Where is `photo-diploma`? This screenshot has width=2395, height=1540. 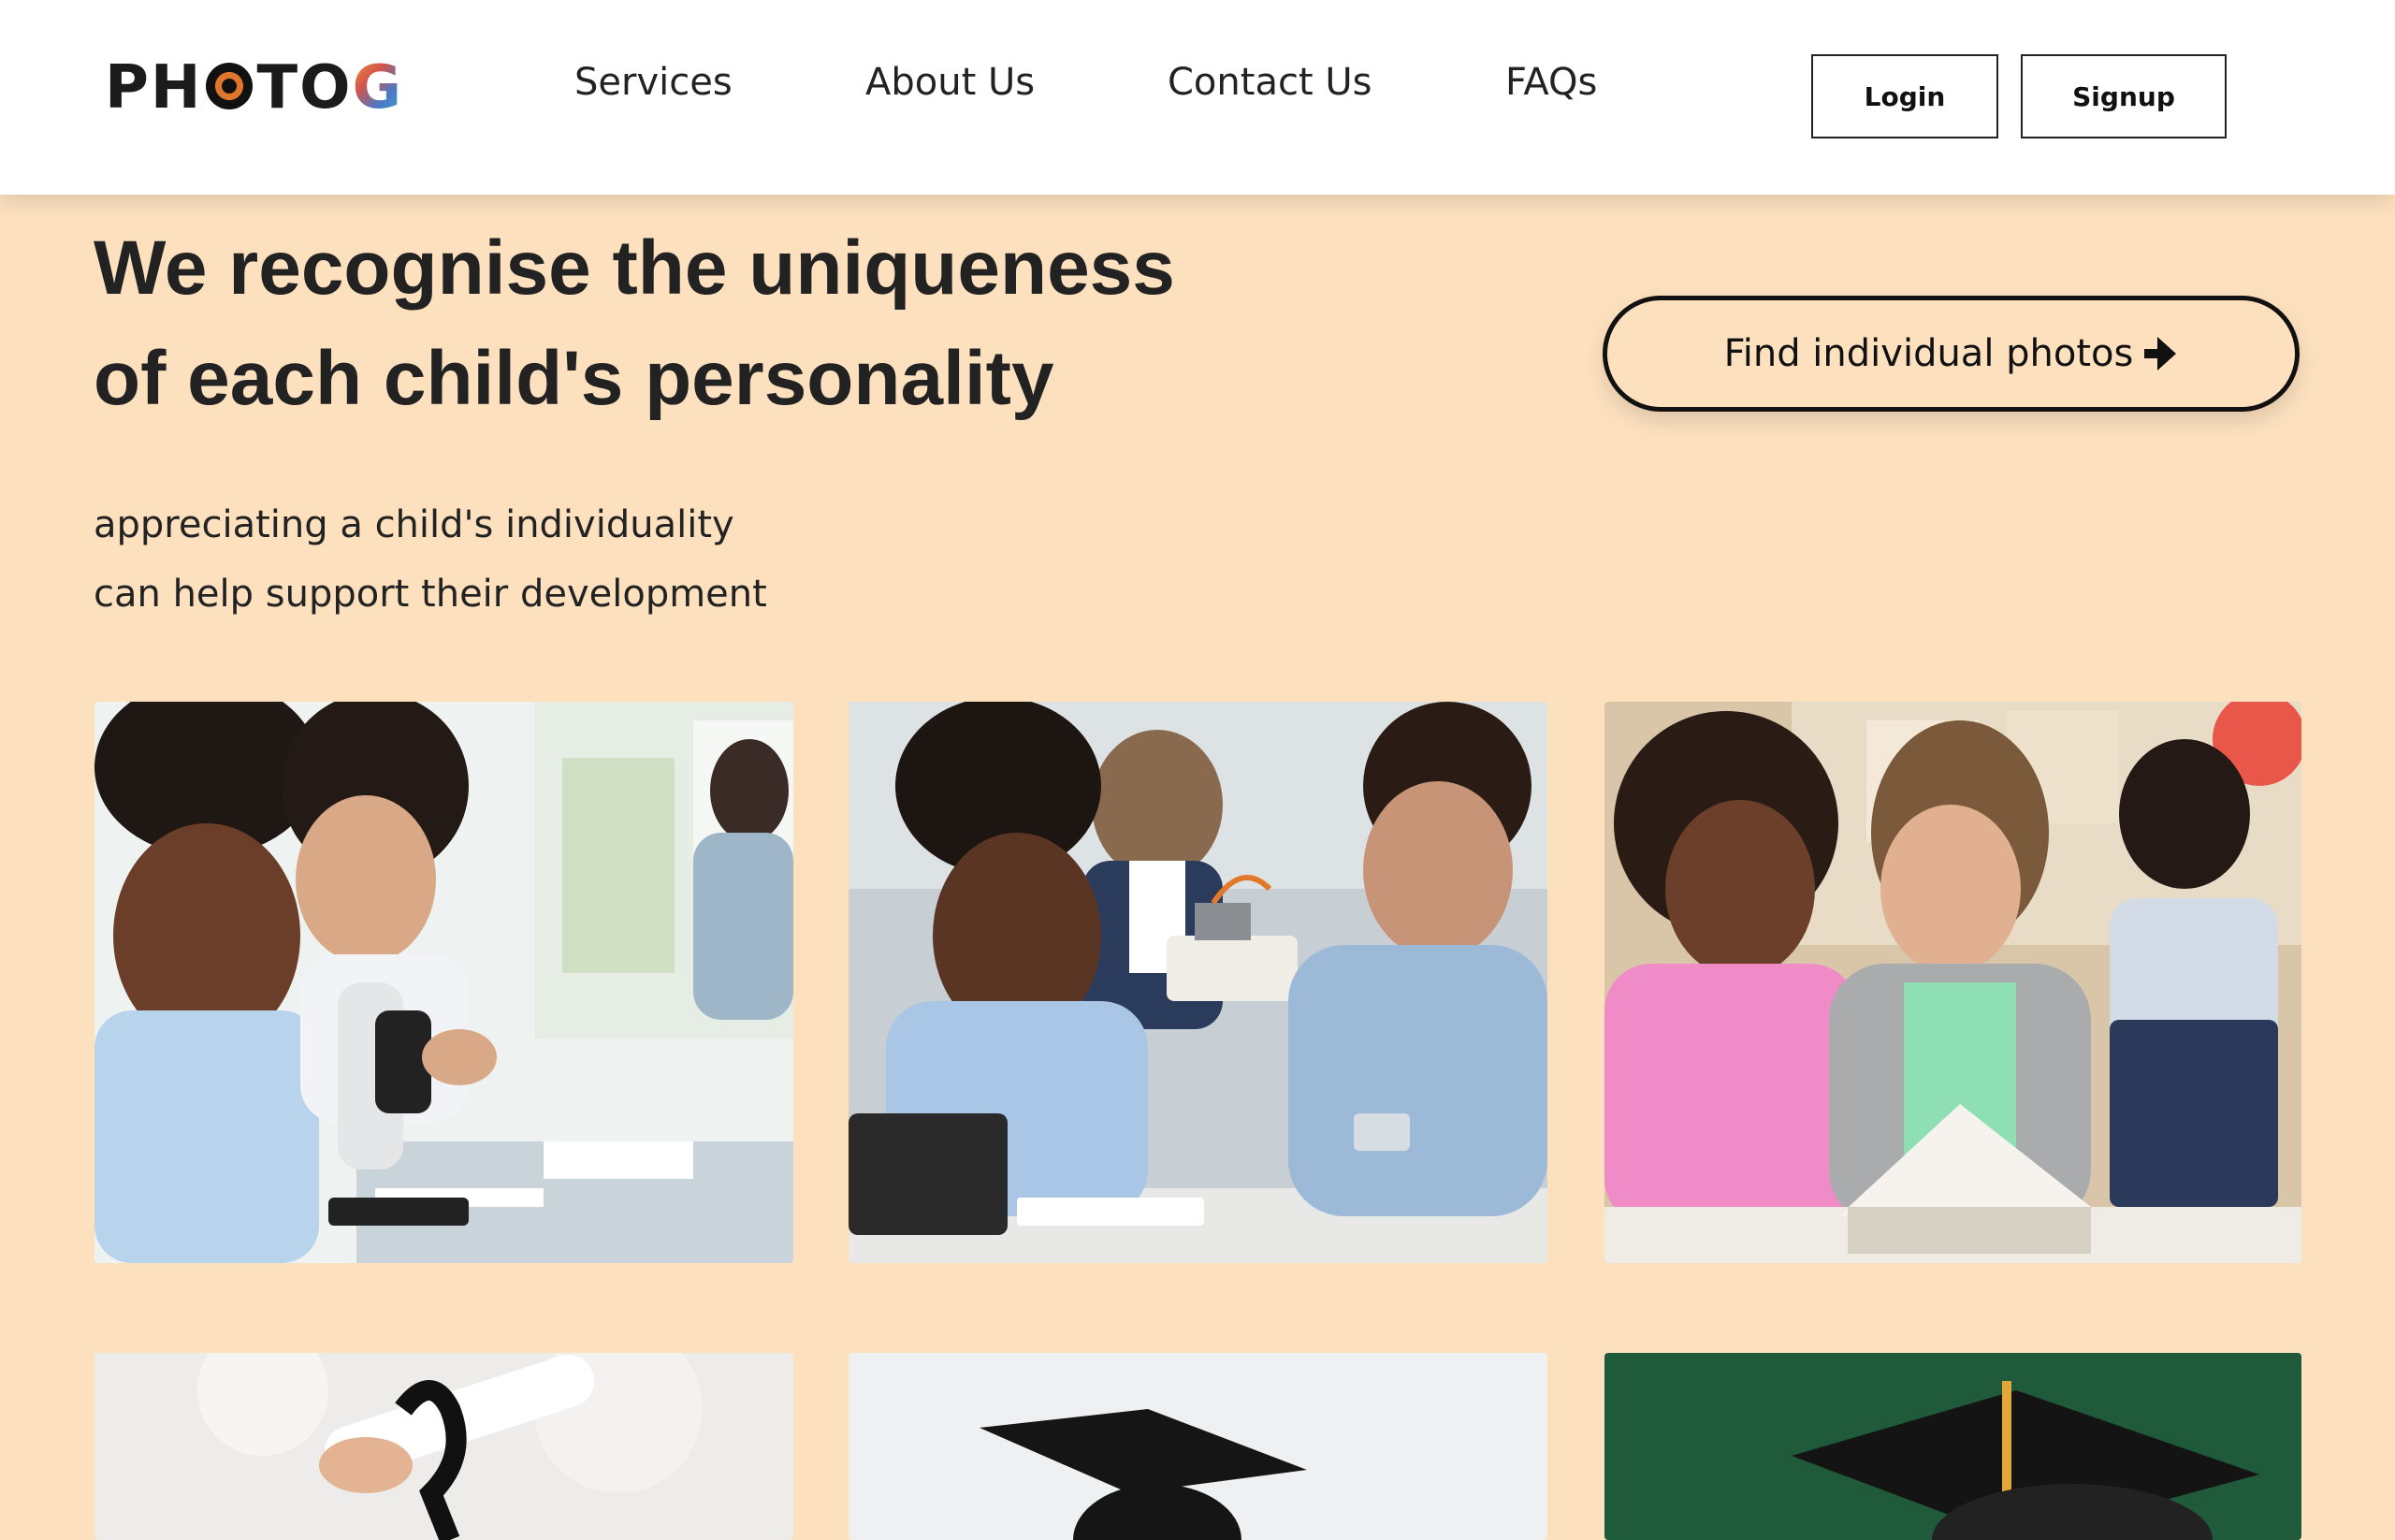
photo-diploma is located at coordinates (443, 1447).